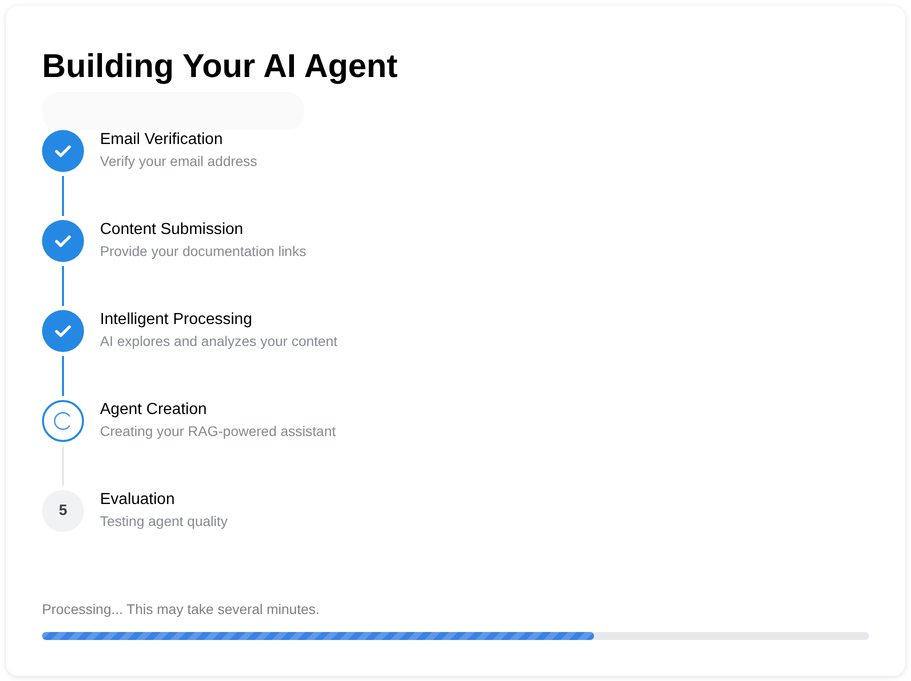  What do you see at coordinates (177, 320) in the screenshot?
I see `step-title: Intelligent Processing` at bounding box center [177, 320].